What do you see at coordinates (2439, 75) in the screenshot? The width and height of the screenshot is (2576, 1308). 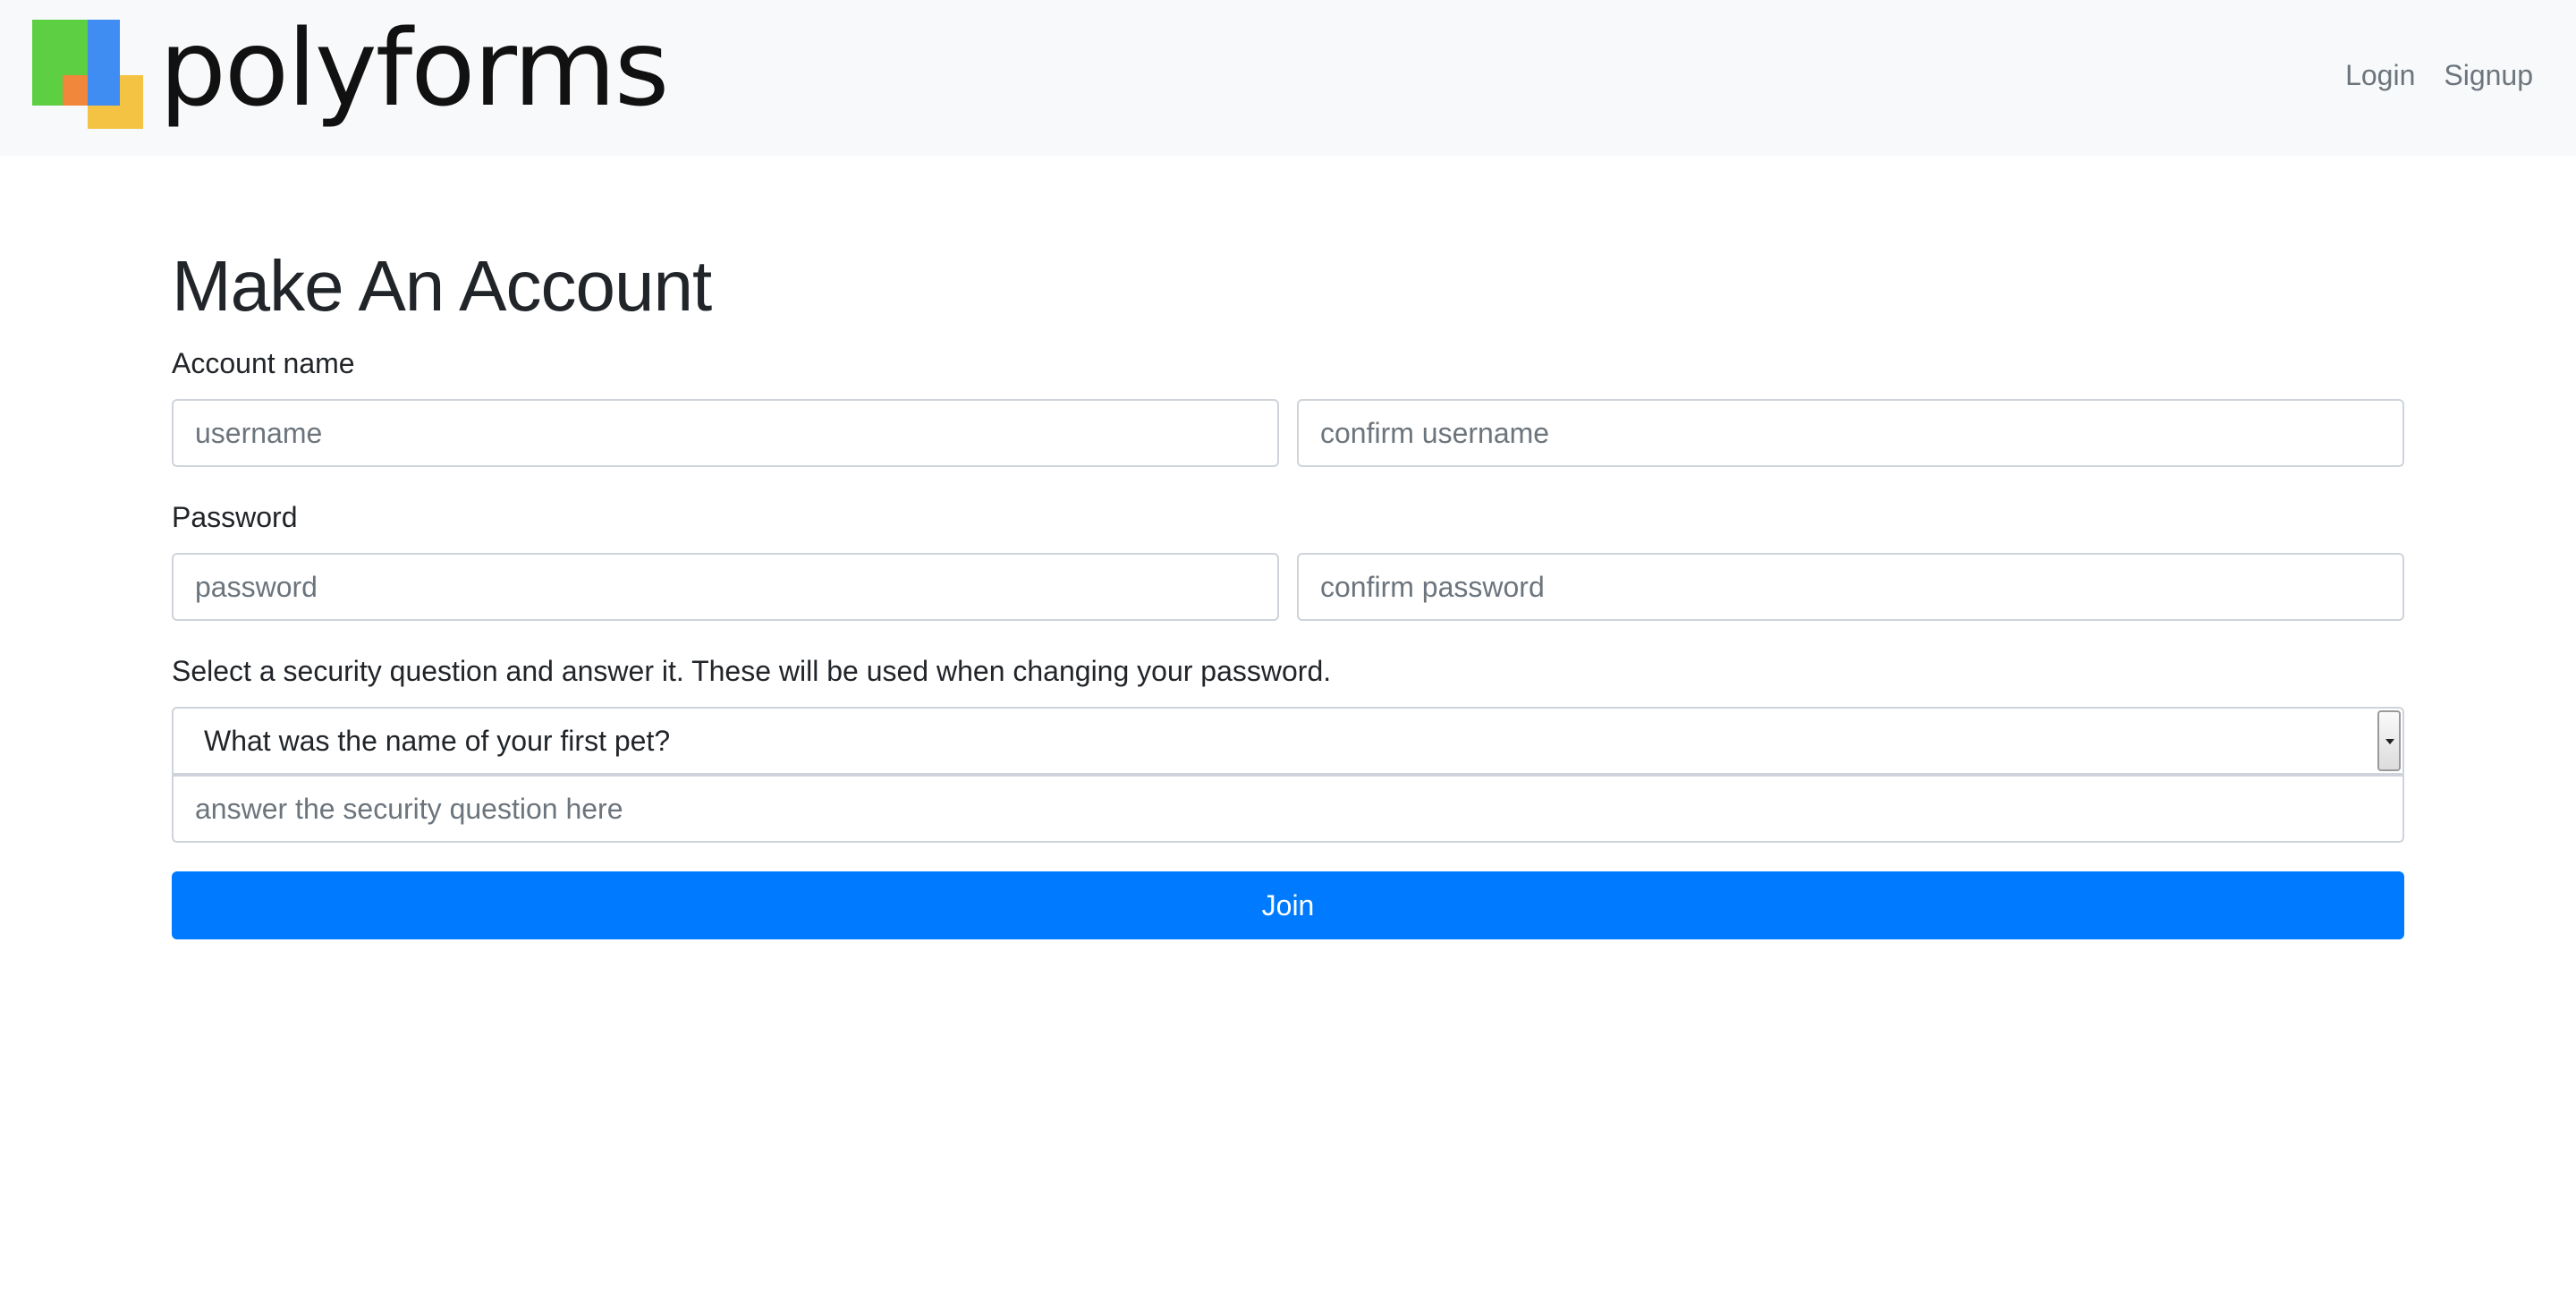 I see `nav-links: Login Signup` at bounding box center [2439, 75].